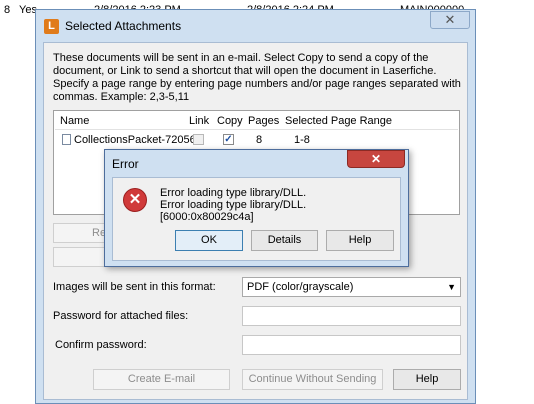 This screenshot has width=534, height=404. I want to click on laserfiche-app-icon: L, so click(51, 26).